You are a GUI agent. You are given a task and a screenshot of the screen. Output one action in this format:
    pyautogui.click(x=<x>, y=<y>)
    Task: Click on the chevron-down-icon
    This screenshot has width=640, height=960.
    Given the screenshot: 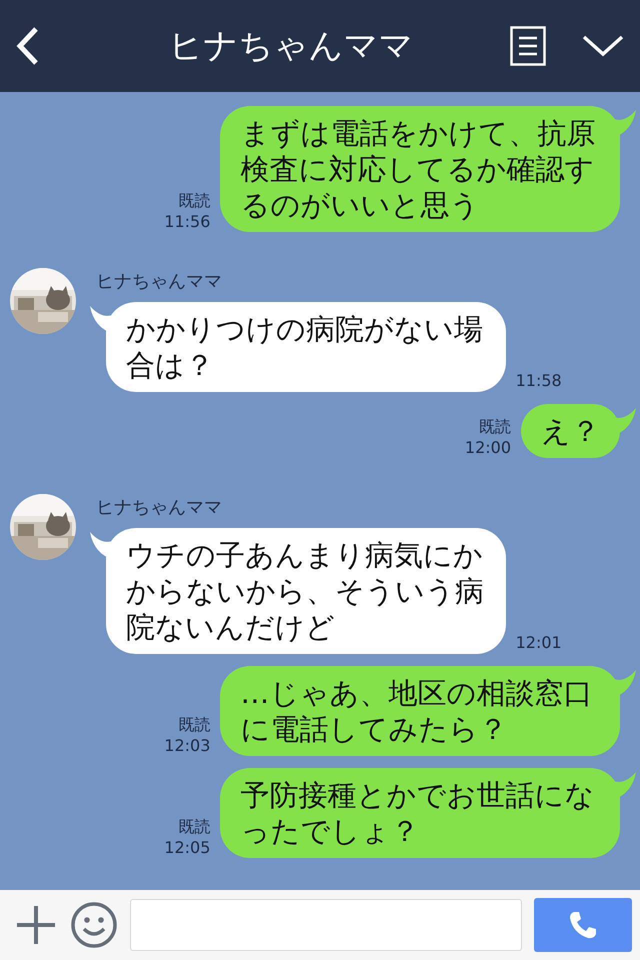 What is the action you would take?
    pyautogui.click(x=603, y=46)
    